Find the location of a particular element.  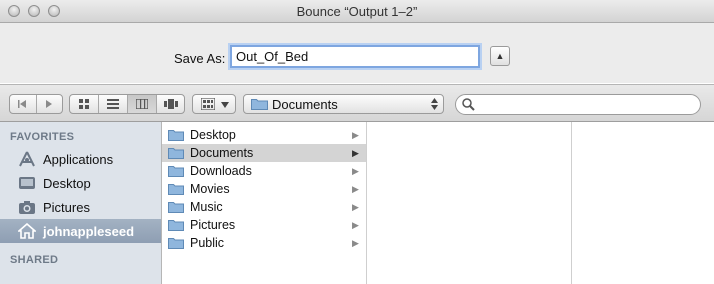

back-arrow-icon is located at coordinates (21, 104).